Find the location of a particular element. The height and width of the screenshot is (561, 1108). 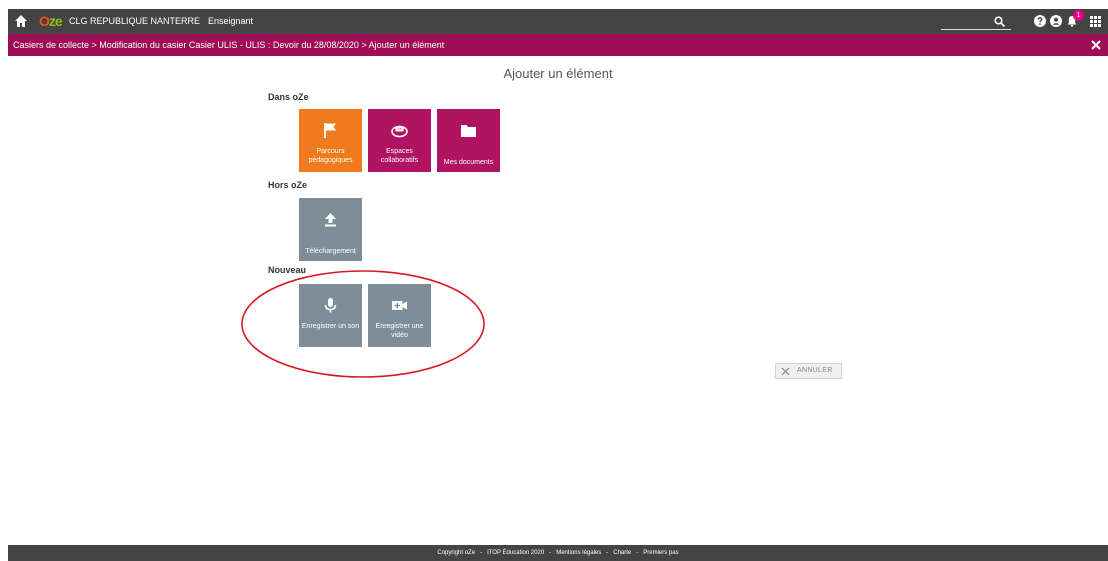

tile-telechargement: Téléchargement is located at coordinates (330, 229).